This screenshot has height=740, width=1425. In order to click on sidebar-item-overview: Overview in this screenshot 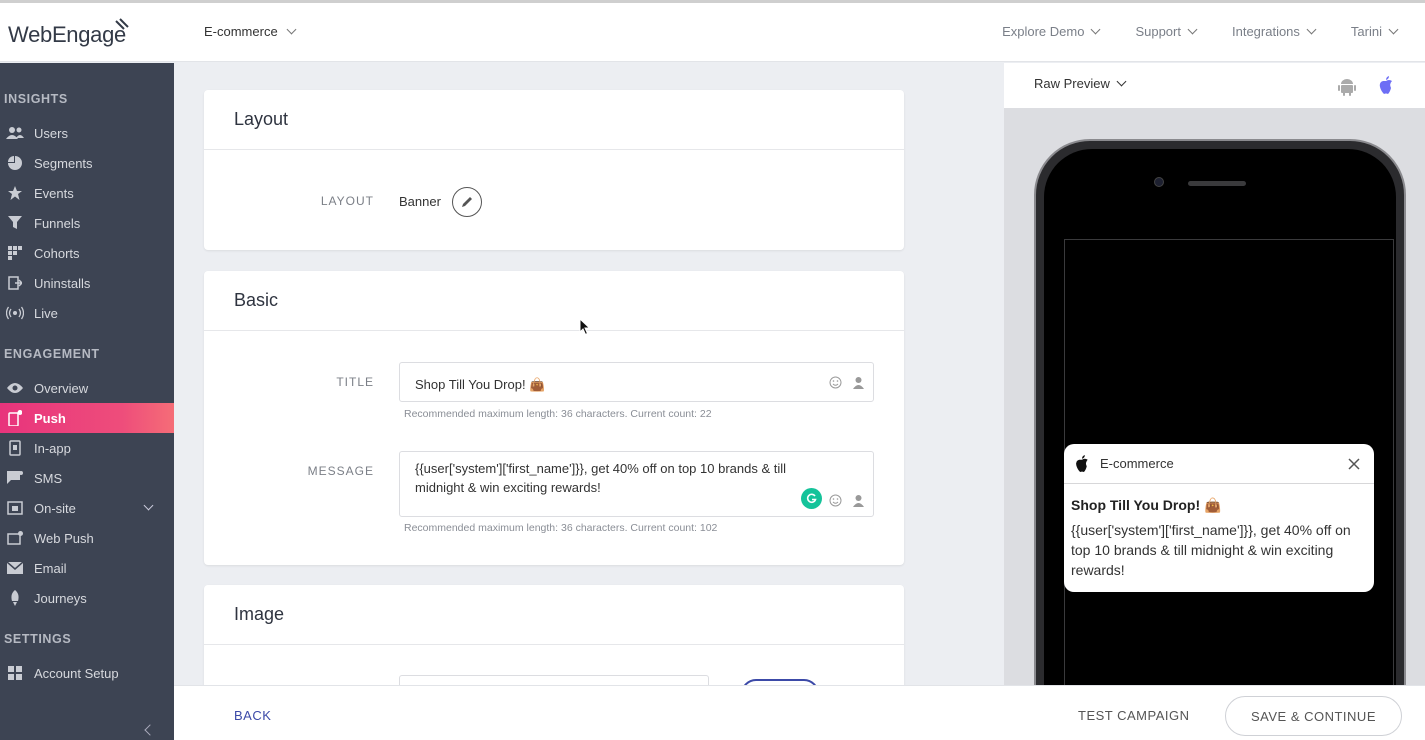, I will do `click(87, 388)`.